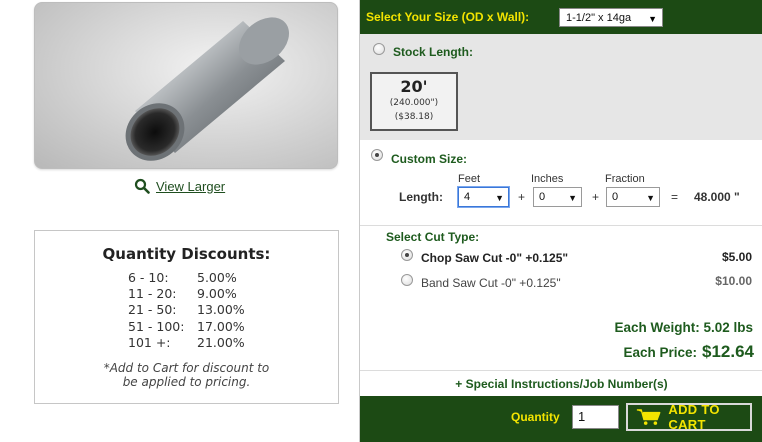 This screenshot has width=762, height=442. Describe the element at coordinates (186, 382) in the screenshot. I see `discount-note-line-2: be applied to pricing.` at that location.